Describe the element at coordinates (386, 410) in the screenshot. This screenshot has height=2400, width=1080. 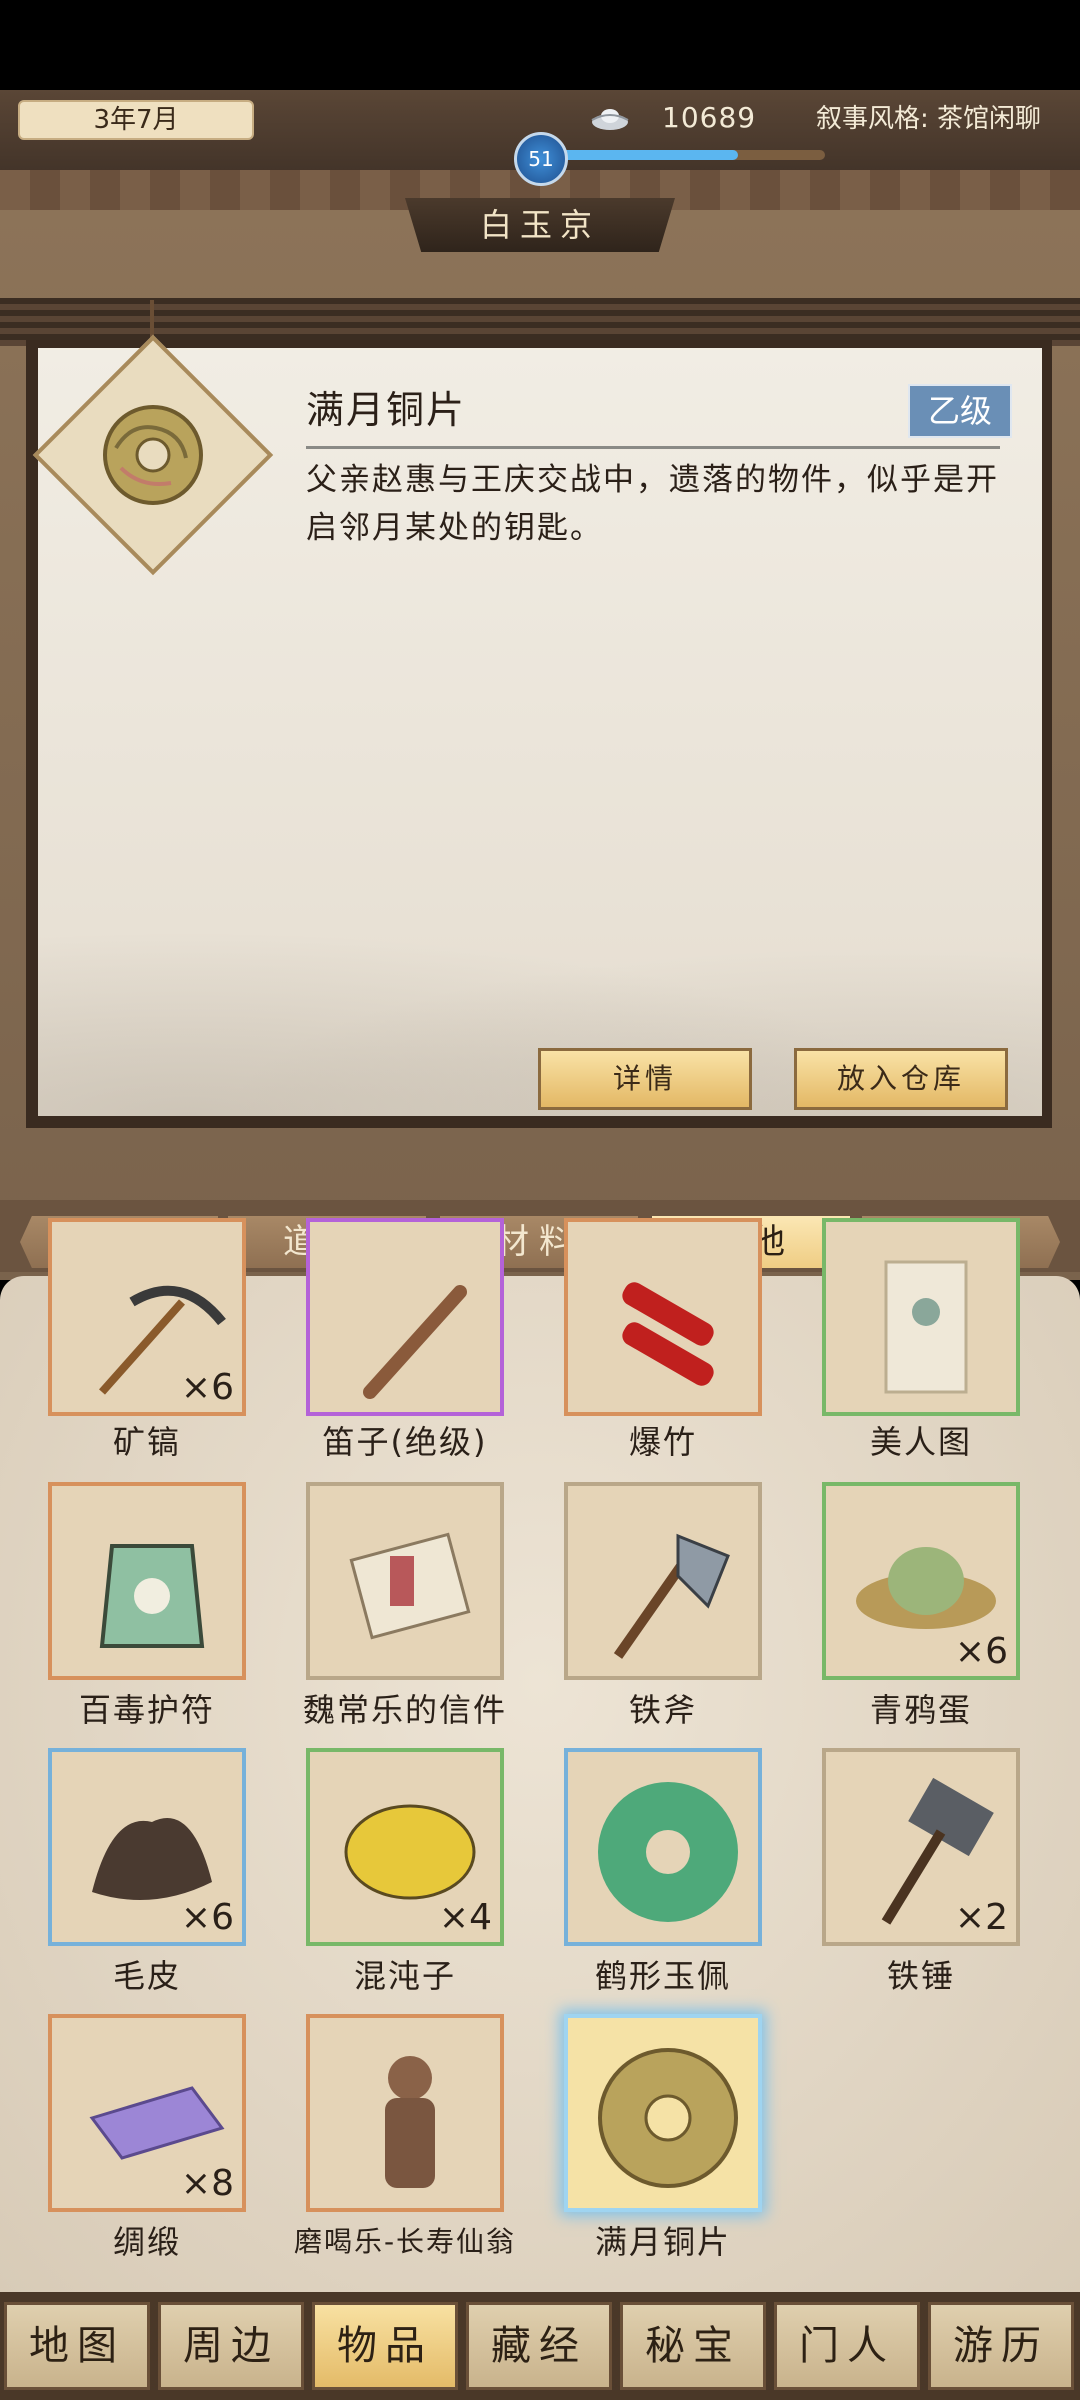
I see `item-title: 满月铜片` at that location.